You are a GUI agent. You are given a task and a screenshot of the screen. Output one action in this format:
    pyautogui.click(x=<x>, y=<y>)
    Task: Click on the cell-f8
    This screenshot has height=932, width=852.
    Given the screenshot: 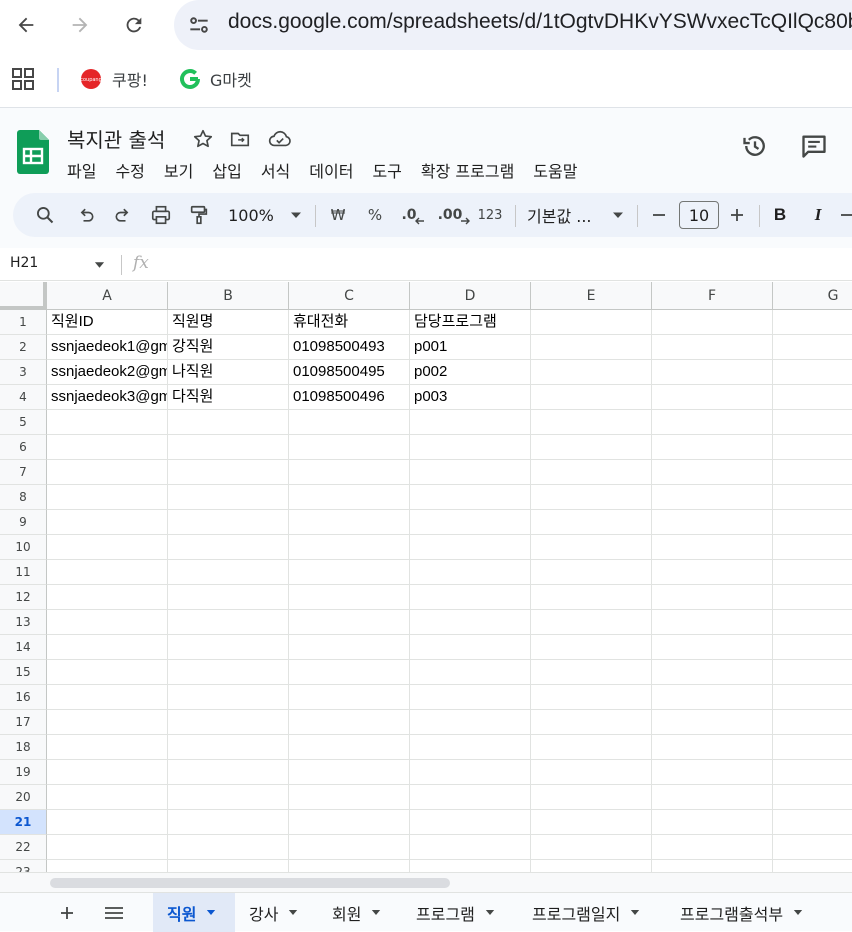 What is the action you would take?
    pyautogui.click(x=712, y=497)
    